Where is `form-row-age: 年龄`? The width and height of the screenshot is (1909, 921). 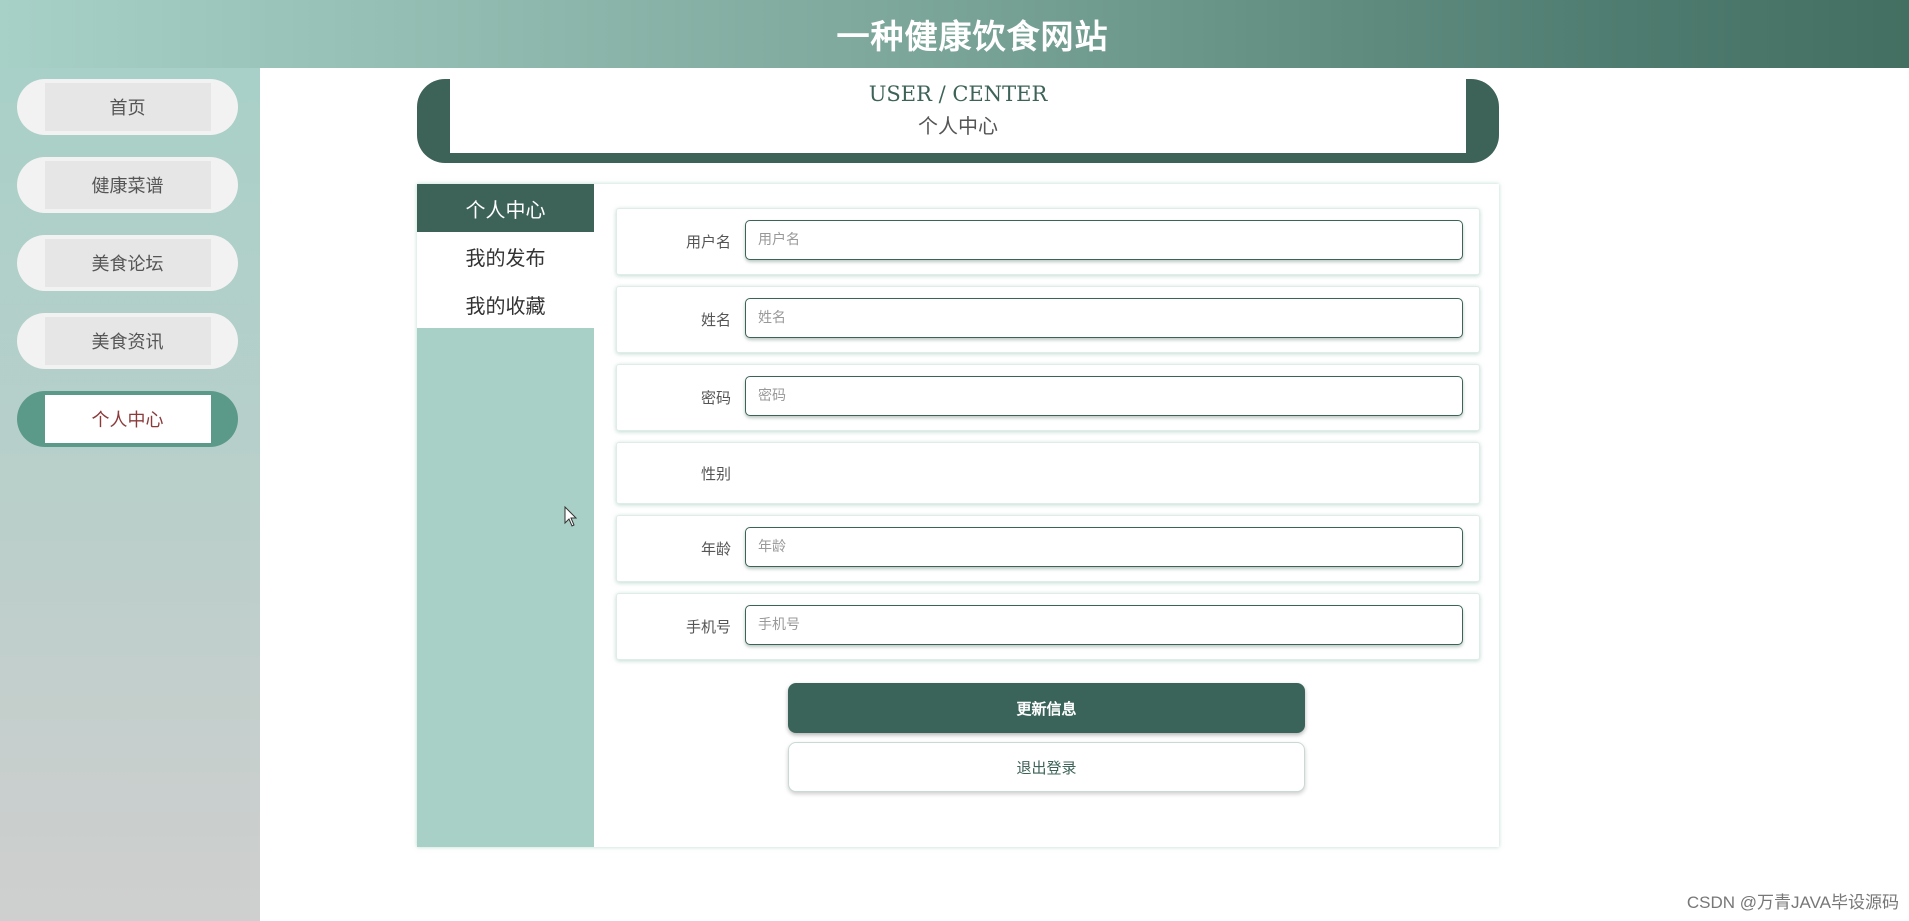
form-row-age: 年龄 is located at coordinates (1048, 548).